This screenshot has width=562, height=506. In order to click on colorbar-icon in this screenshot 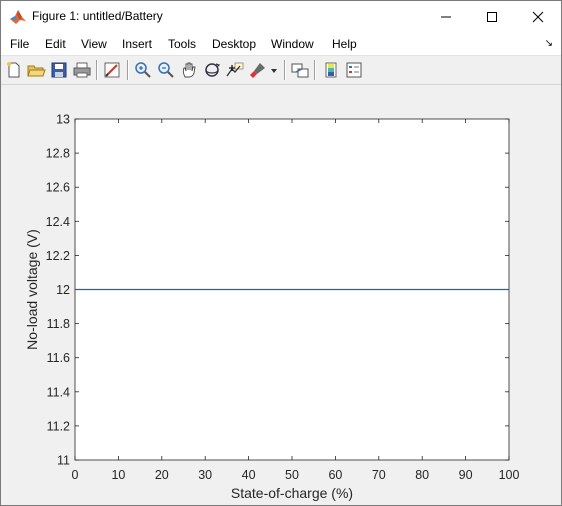, I will do `click(331, 70)`.